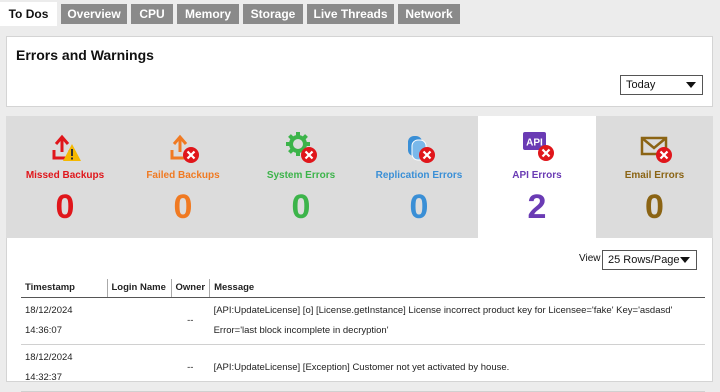 The image size is (720, 392). I want to click on card-failed-backups: Failed Backups 0, so click(183, 177).